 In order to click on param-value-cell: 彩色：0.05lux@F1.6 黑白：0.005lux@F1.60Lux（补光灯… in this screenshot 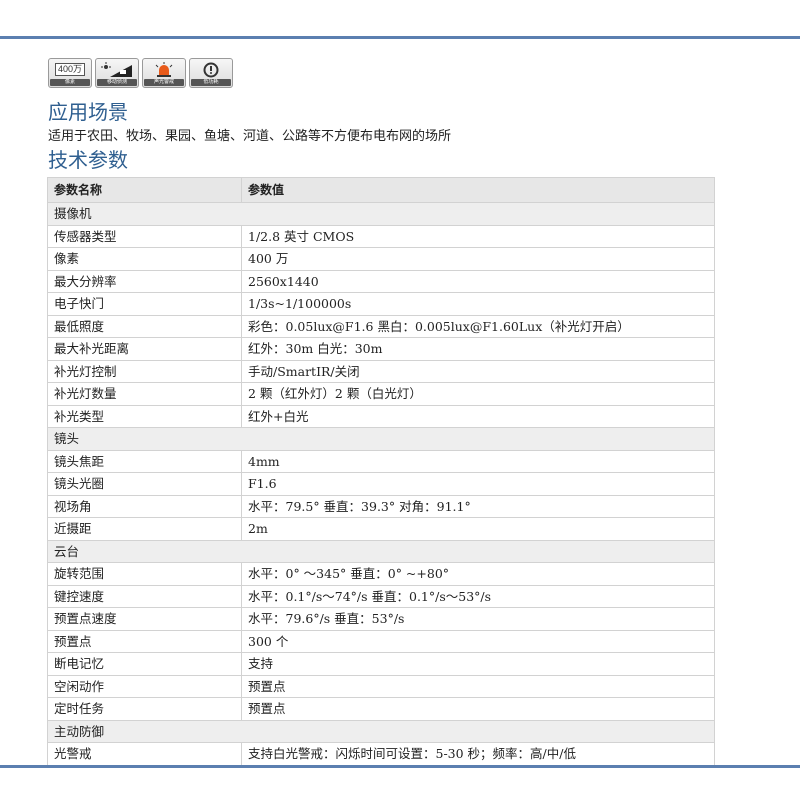, I will do `click(478, 326)`.